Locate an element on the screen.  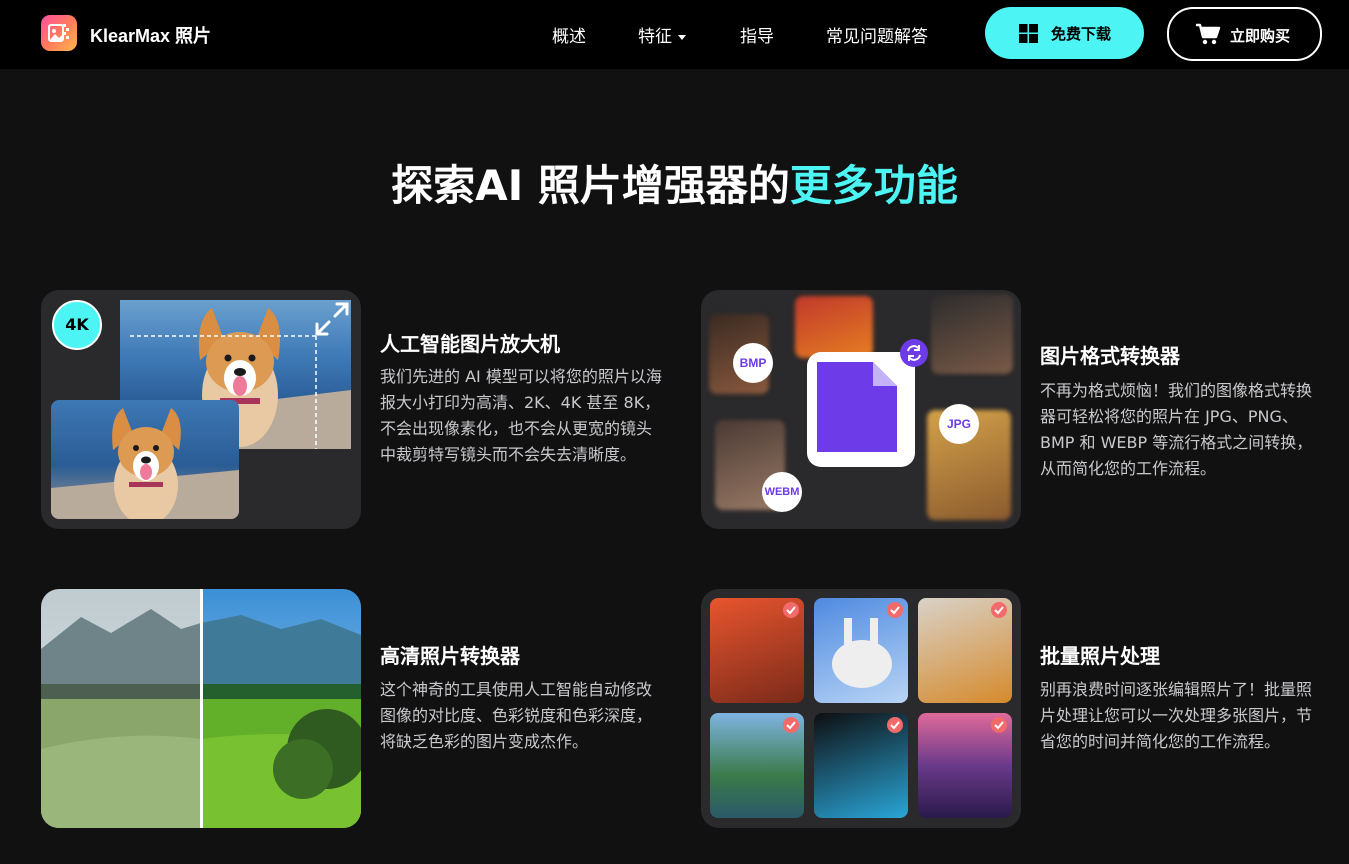
jpg-format-badge: JPG is located at coordinates (959, 424).